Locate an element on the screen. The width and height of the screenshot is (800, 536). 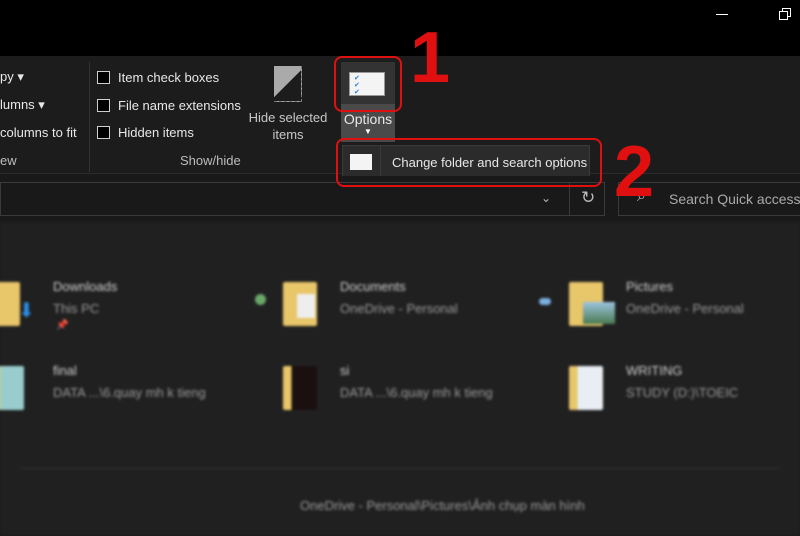
folder-location: STUDY (D:)\TOEIC is located at coordinates (682, 392).